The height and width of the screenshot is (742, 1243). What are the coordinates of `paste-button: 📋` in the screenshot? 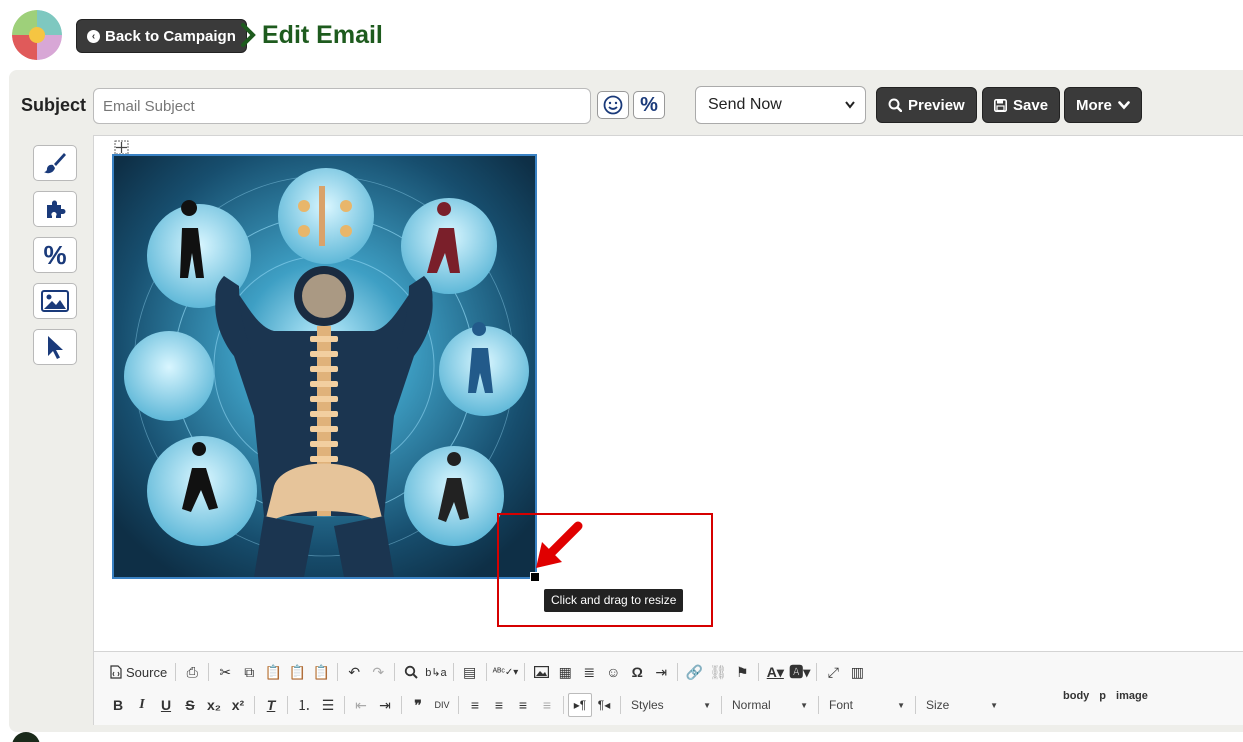 It's located at (273, 672).